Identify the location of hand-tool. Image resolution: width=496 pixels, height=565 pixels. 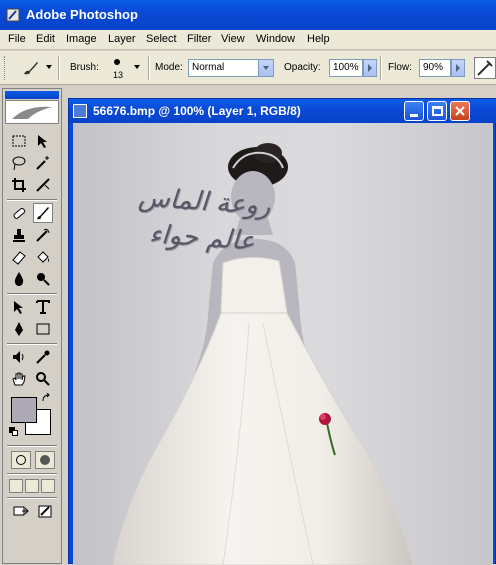
(19, 379).